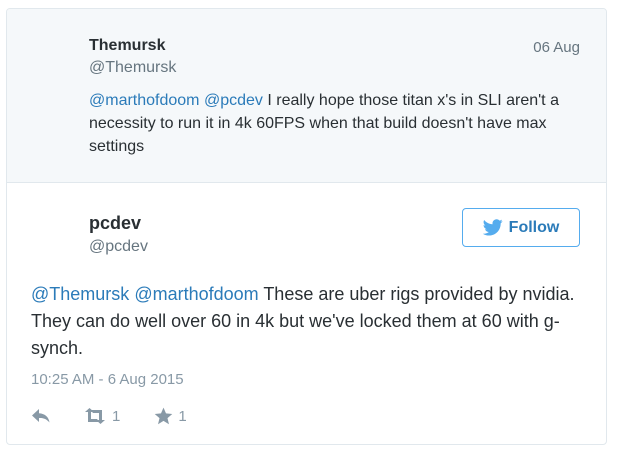  Describe the element at coordinates (127, 46) in the screenshot. I see `parent-author-name: Themursk` at that location.